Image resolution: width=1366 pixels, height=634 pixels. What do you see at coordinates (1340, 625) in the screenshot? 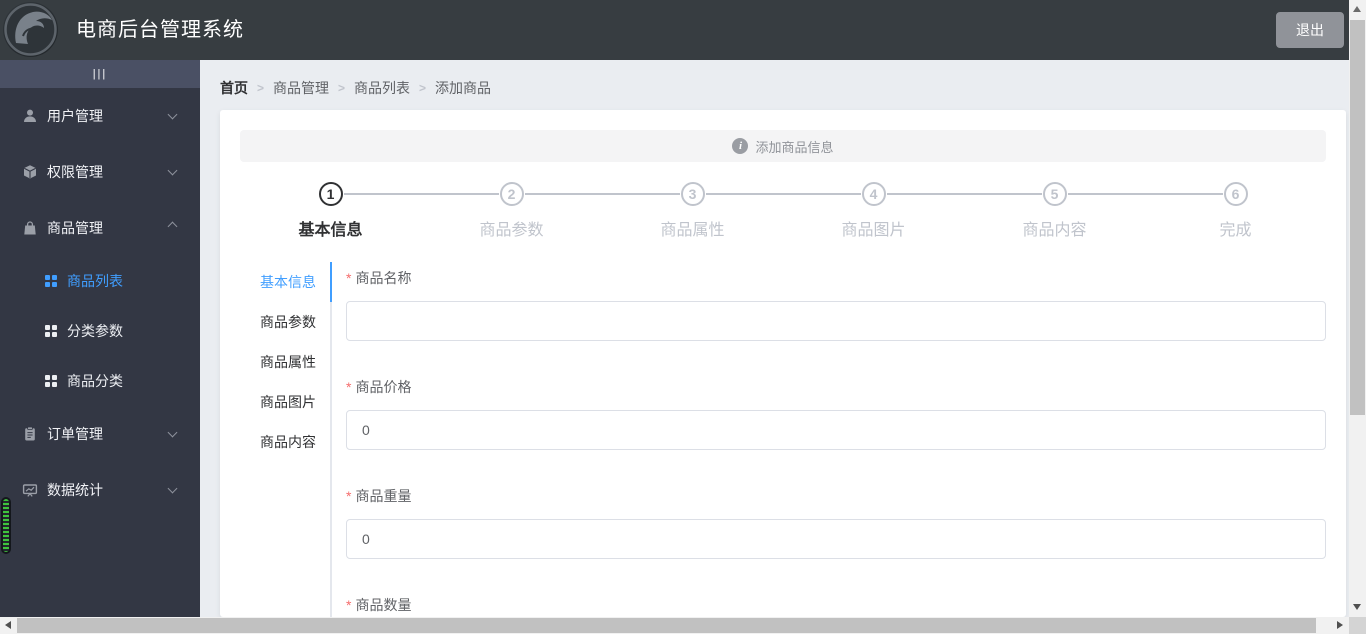
I see `scroll-right-arrow-icon` at bounding box center [1340, 625].